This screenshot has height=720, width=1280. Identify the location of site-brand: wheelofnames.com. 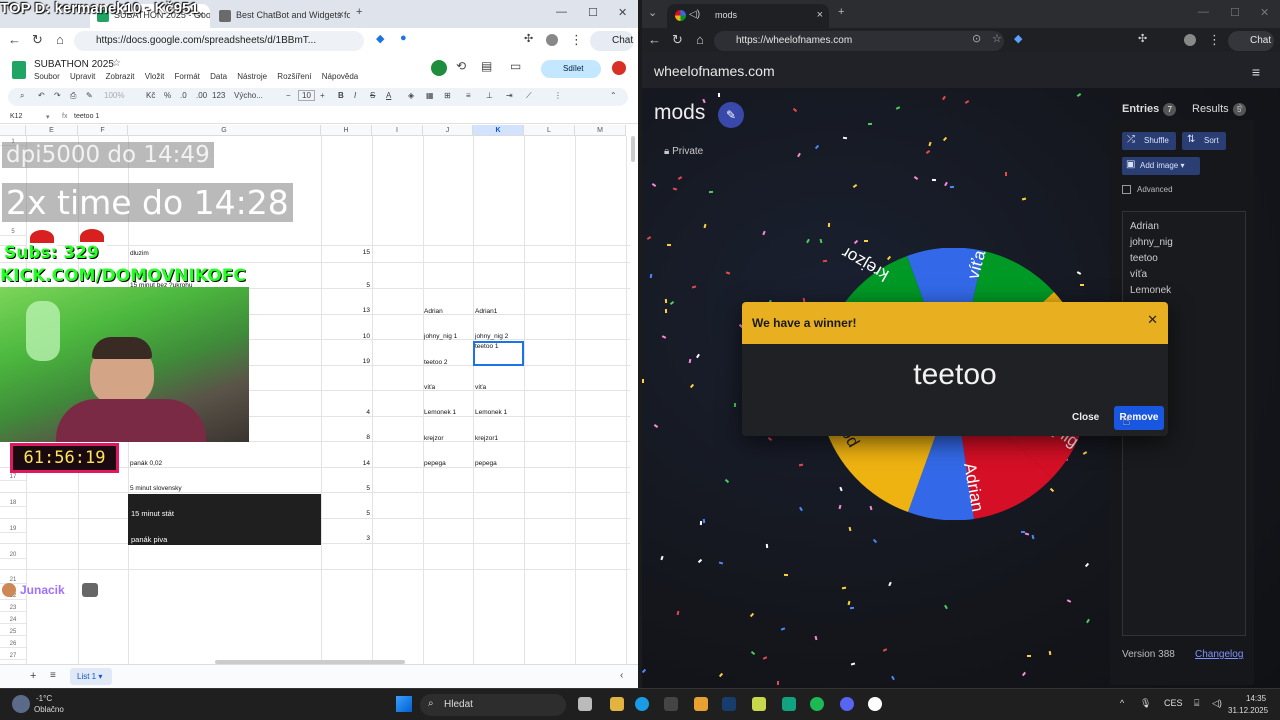
(714, 71).